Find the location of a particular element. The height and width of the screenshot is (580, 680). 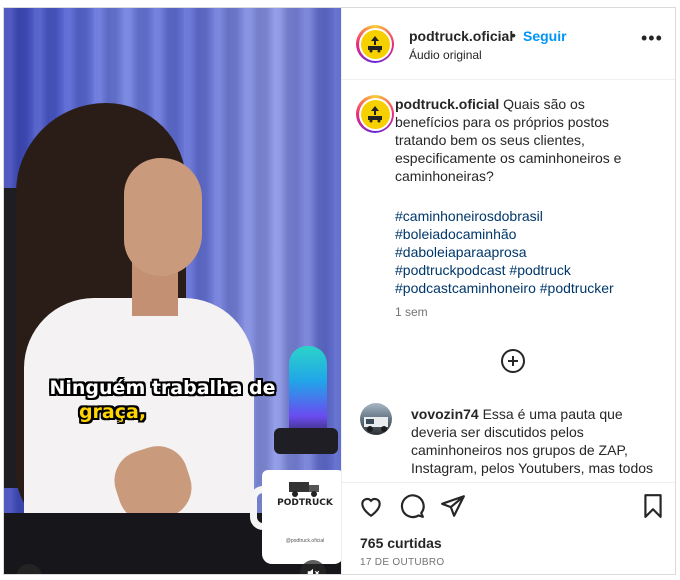

video-caption-line-1: Ninguém trabalha de is located at coordinates (162, 388).